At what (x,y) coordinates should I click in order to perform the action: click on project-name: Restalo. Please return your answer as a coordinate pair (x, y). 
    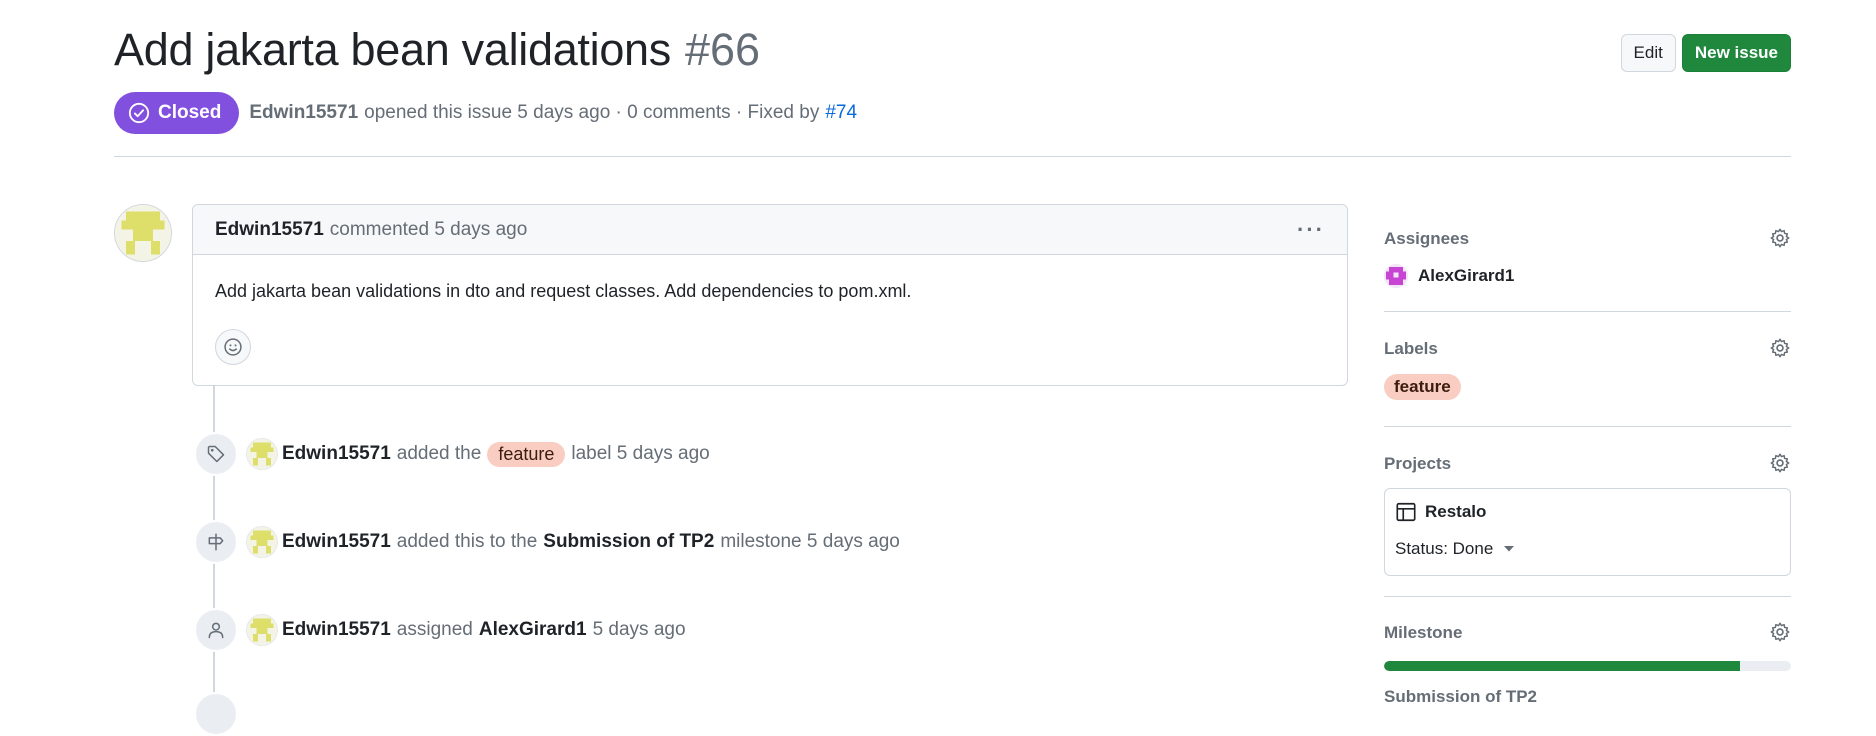
    Looking at the image, I should click on (1456, 511).